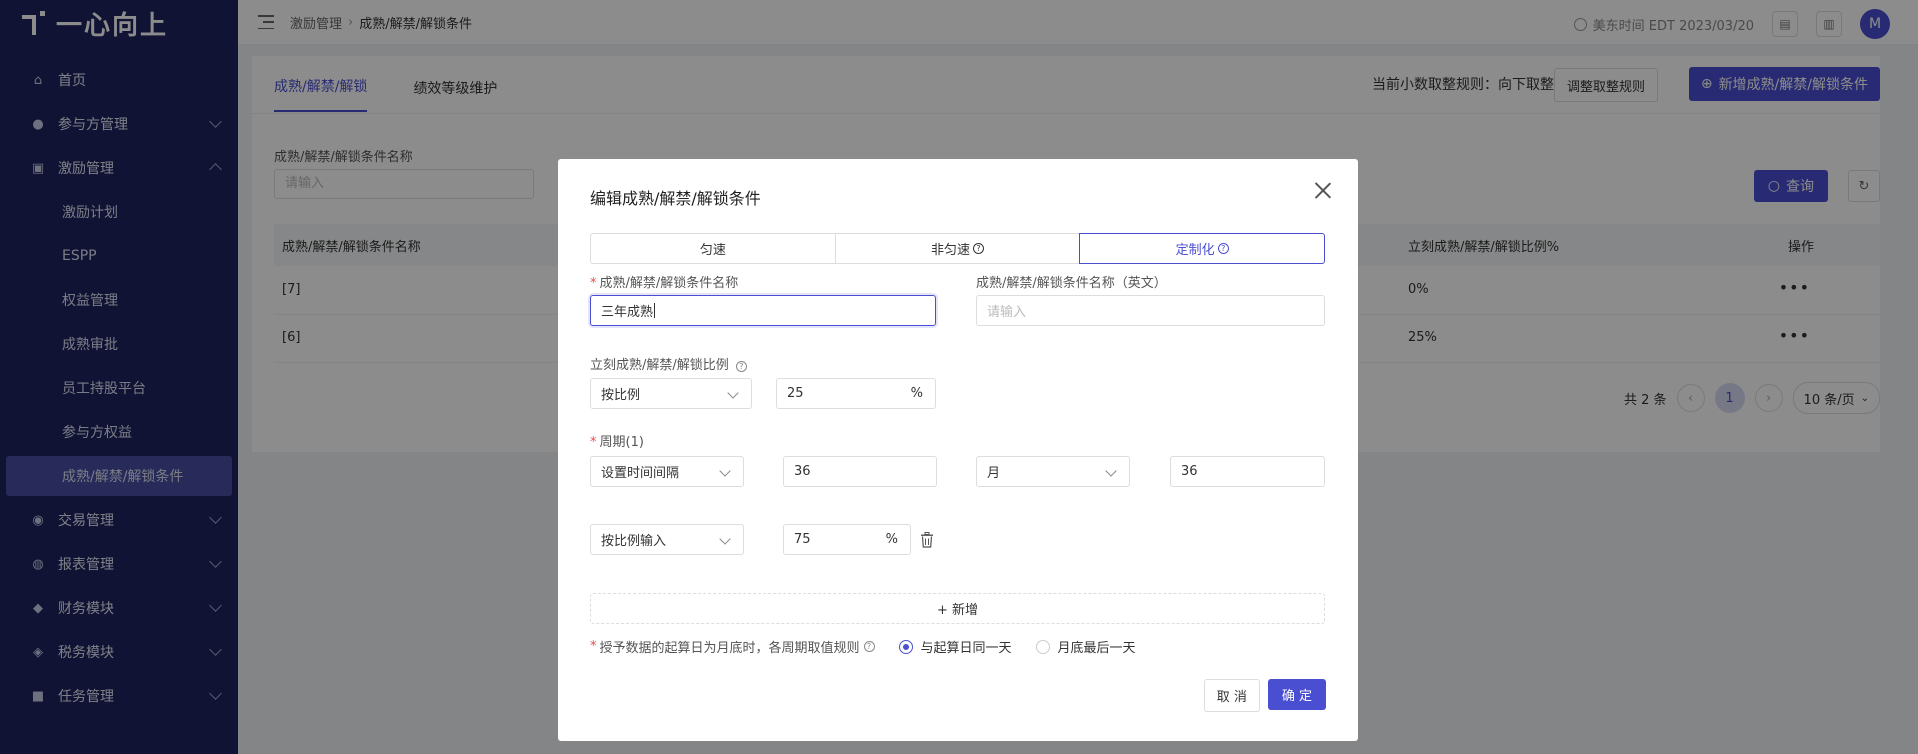  What do you see at coordinates (655, 310) in the screenshot?
I see `text-caret` at bounding box center [655, 310].